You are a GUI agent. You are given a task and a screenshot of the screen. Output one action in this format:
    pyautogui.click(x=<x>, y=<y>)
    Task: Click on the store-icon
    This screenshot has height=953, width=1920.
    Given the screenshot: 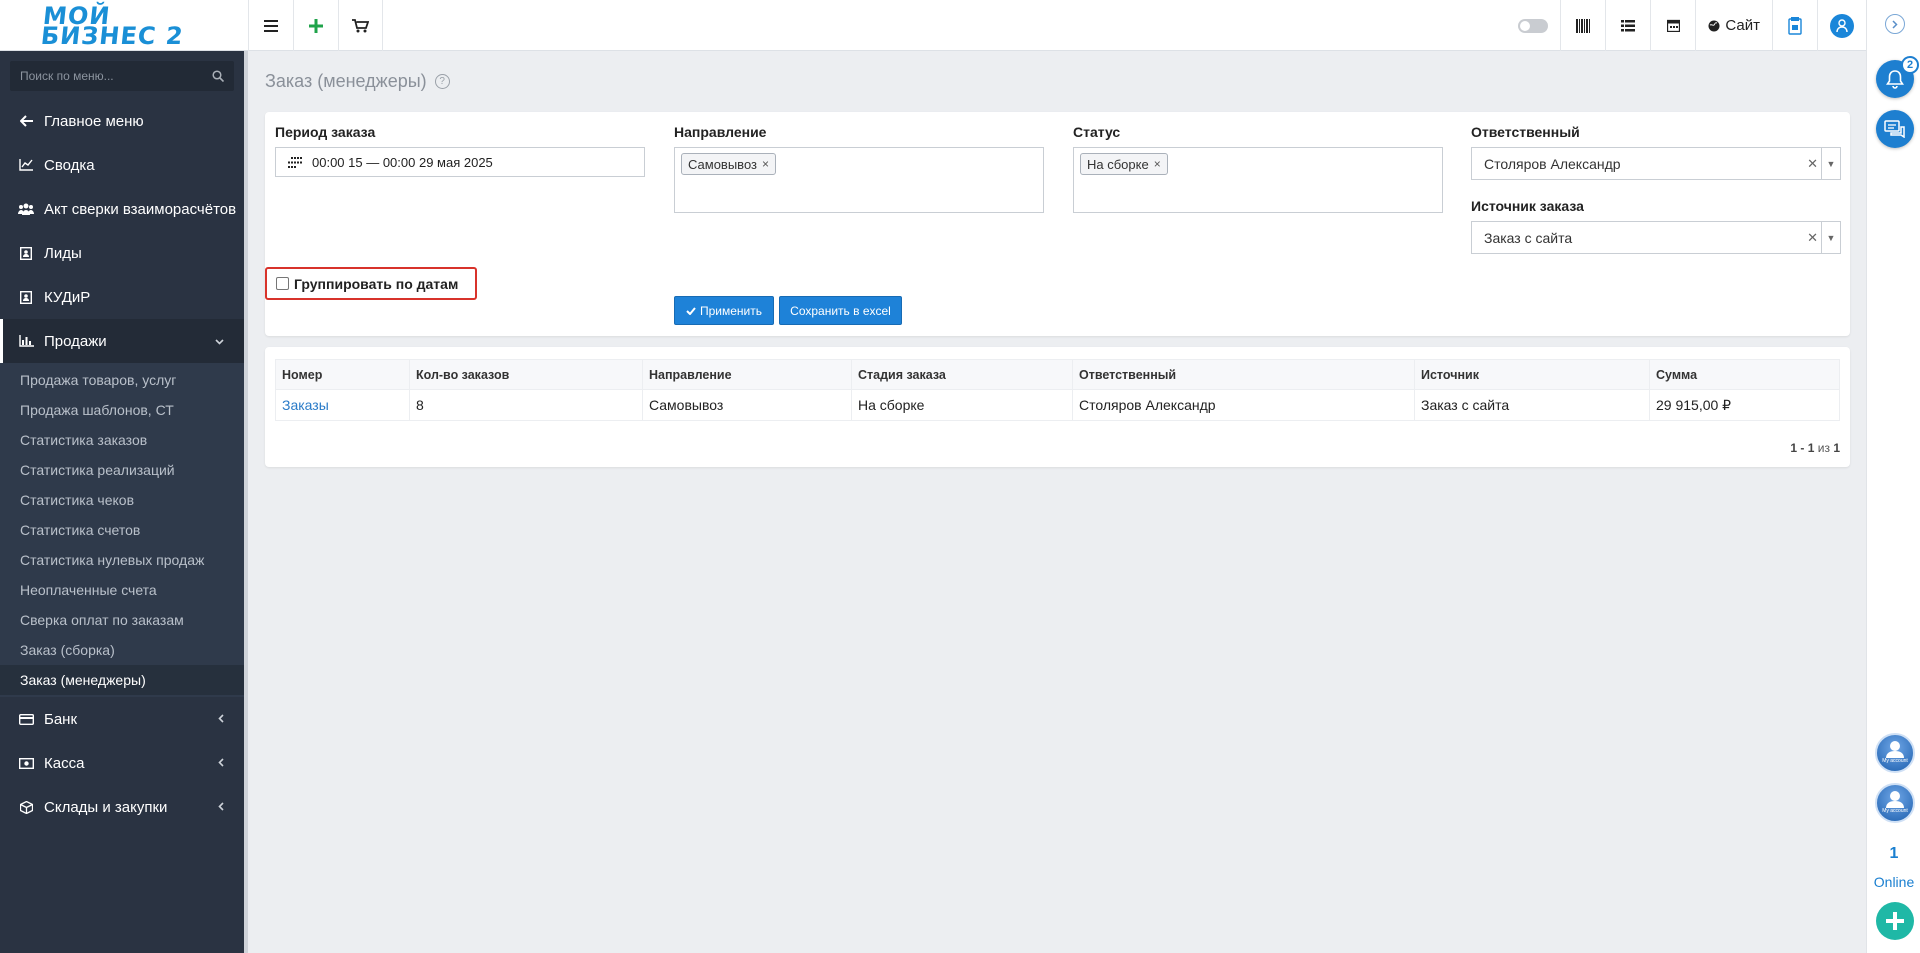 What is the action you would take?
    pyautogui.click(x=1795, y=25)
    